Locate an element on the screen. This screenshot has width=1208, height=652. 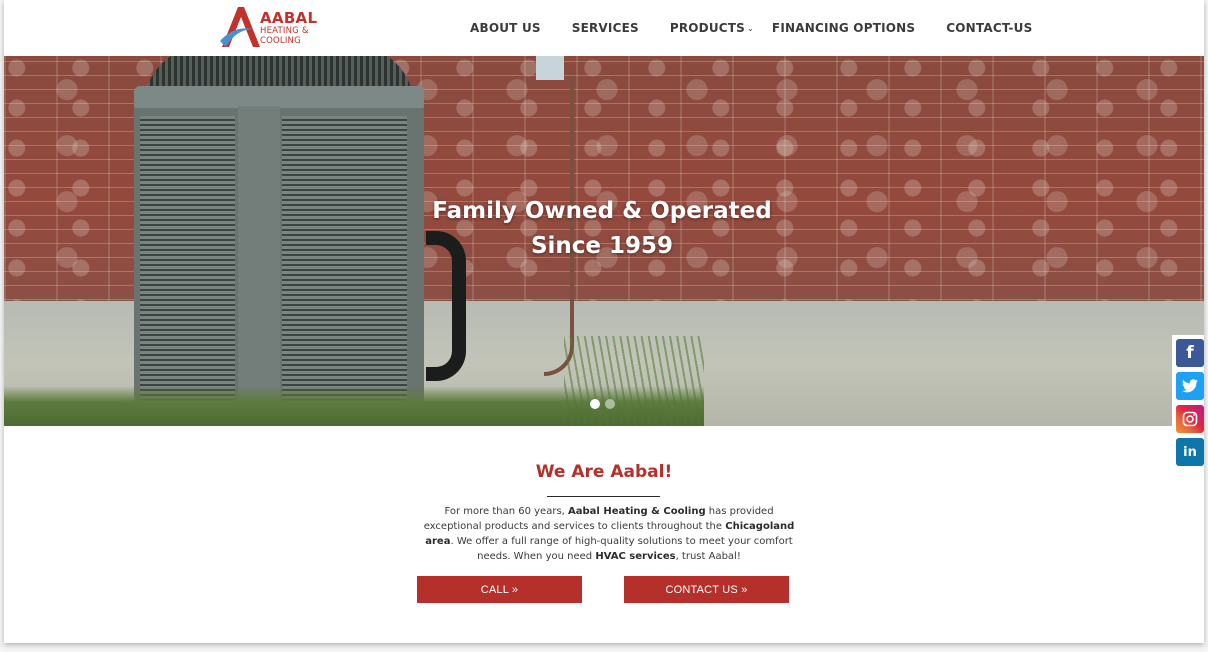
heading-divider is located at coordinates (603, 496).